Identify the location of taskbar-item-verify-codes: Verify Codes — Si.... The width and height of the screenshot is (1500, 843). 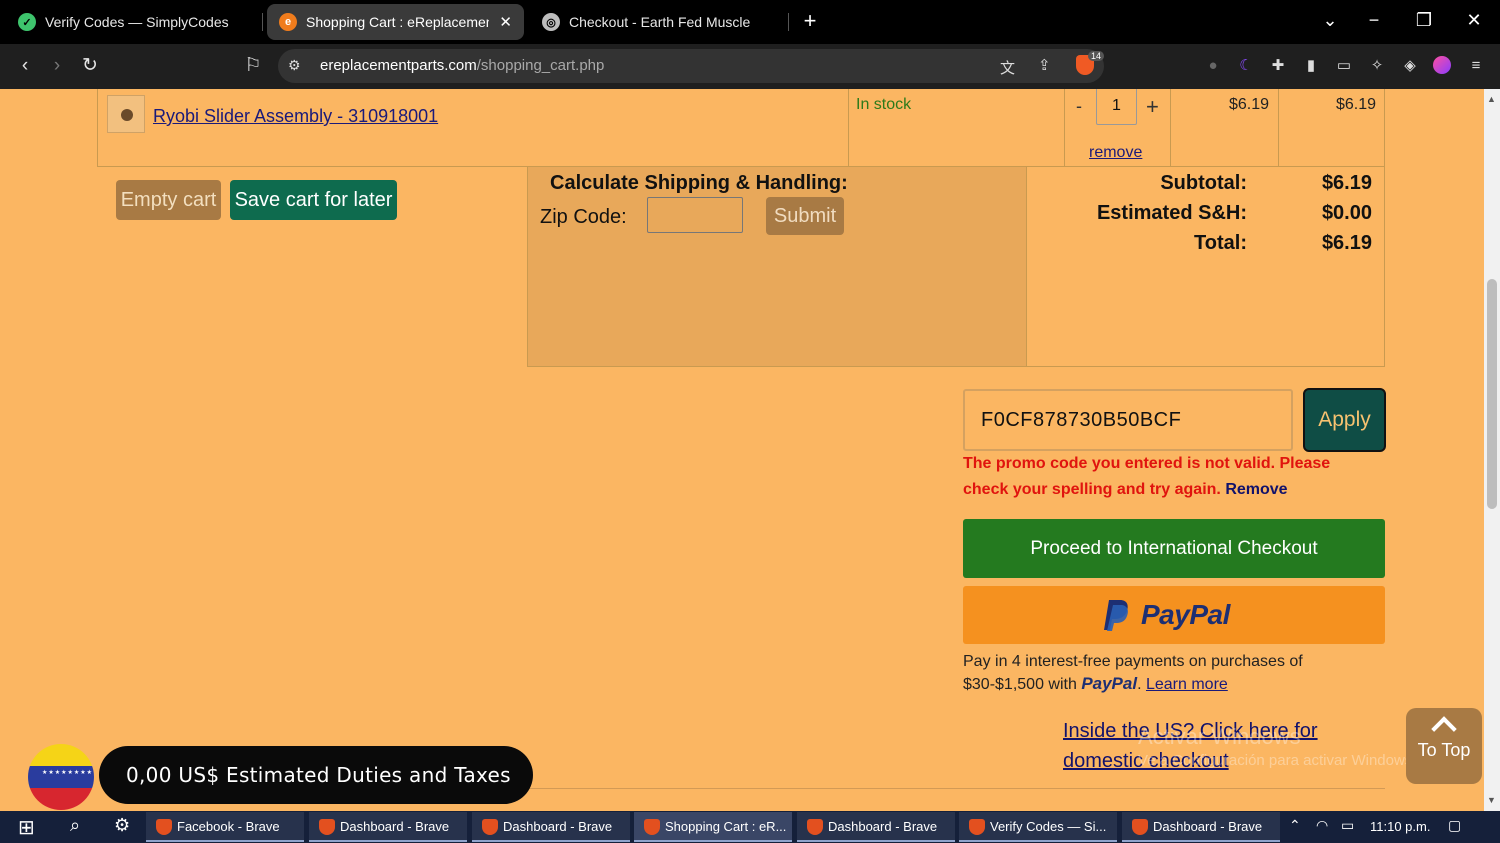
(1038, 827).